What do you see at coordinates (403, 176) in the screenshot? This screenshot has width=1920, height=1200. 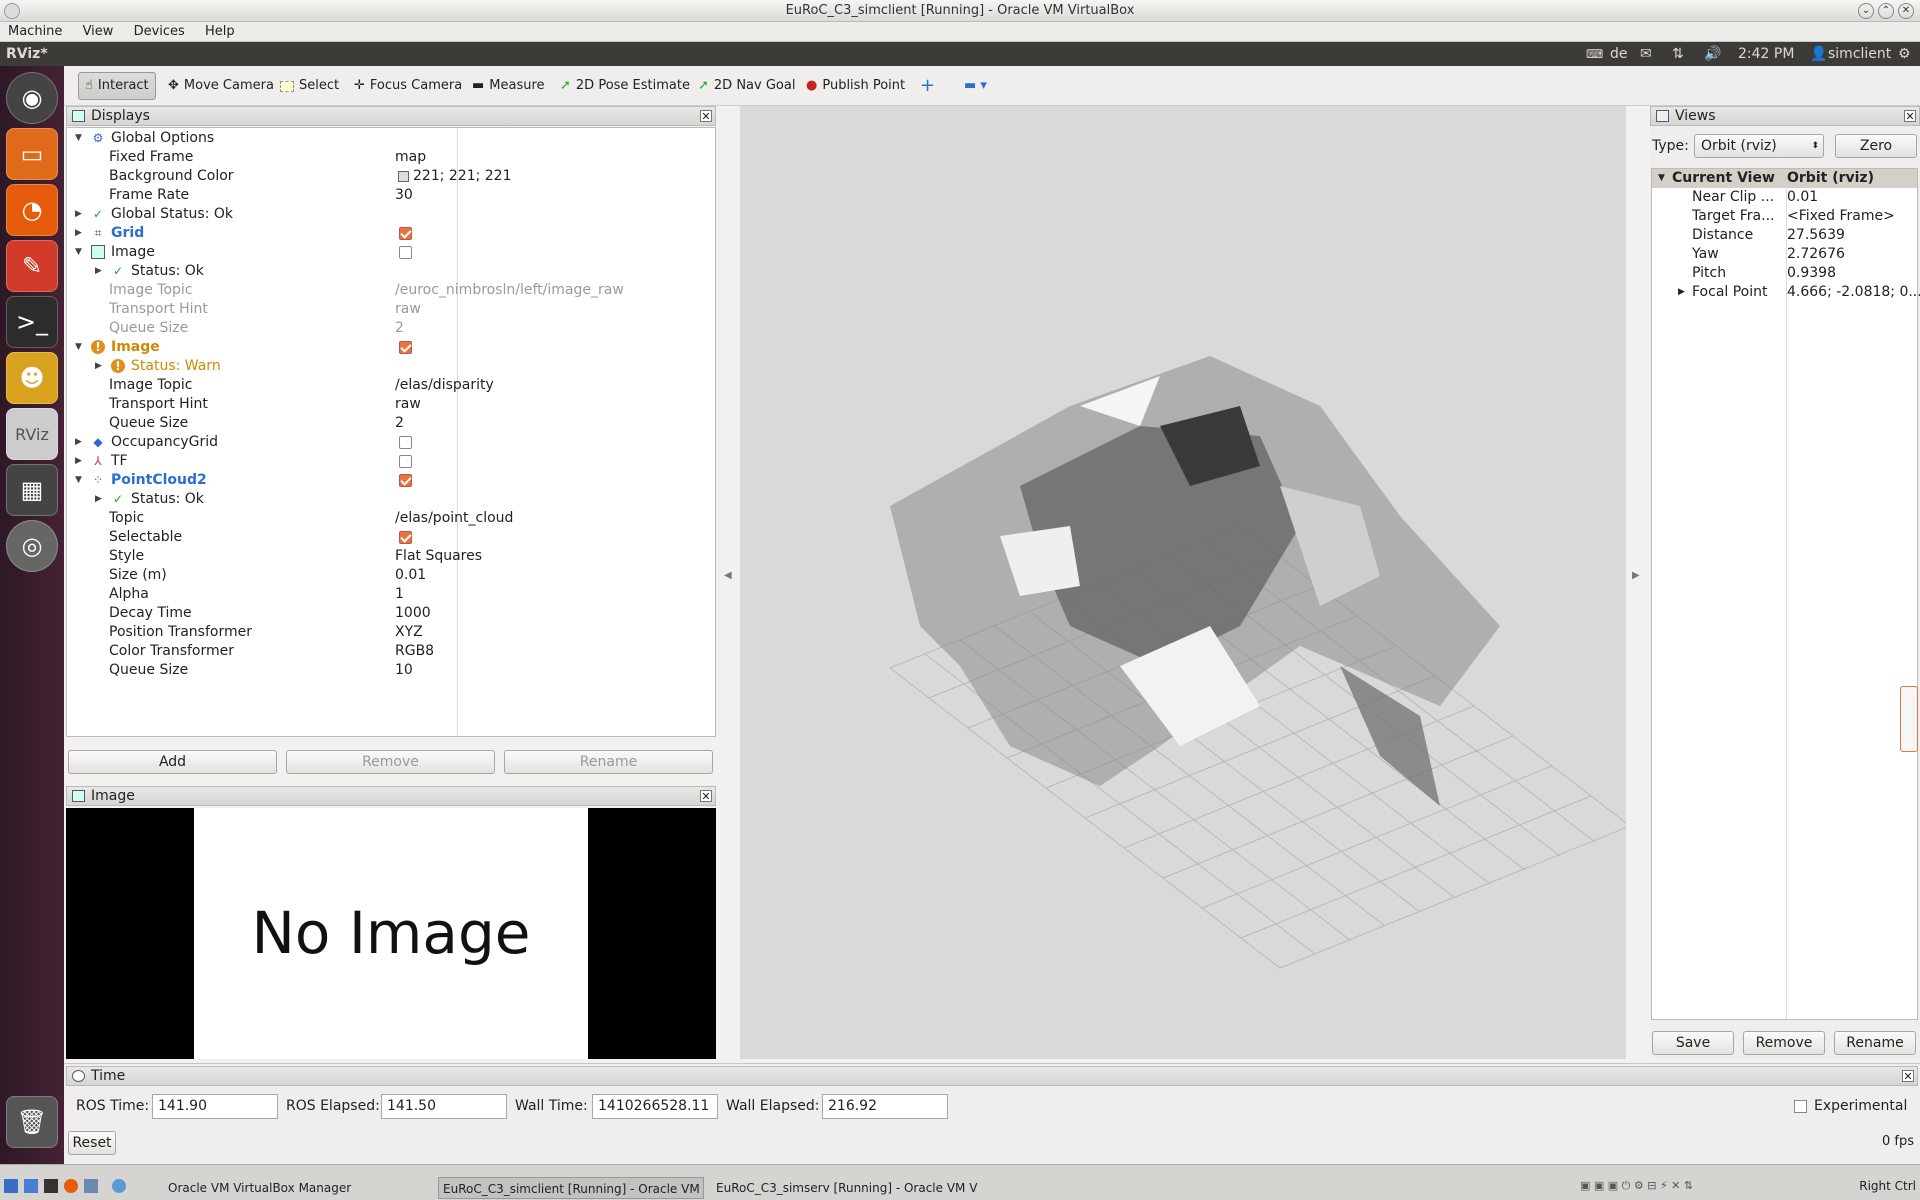 I see `color-swatch` at bounding box center [403, 176].